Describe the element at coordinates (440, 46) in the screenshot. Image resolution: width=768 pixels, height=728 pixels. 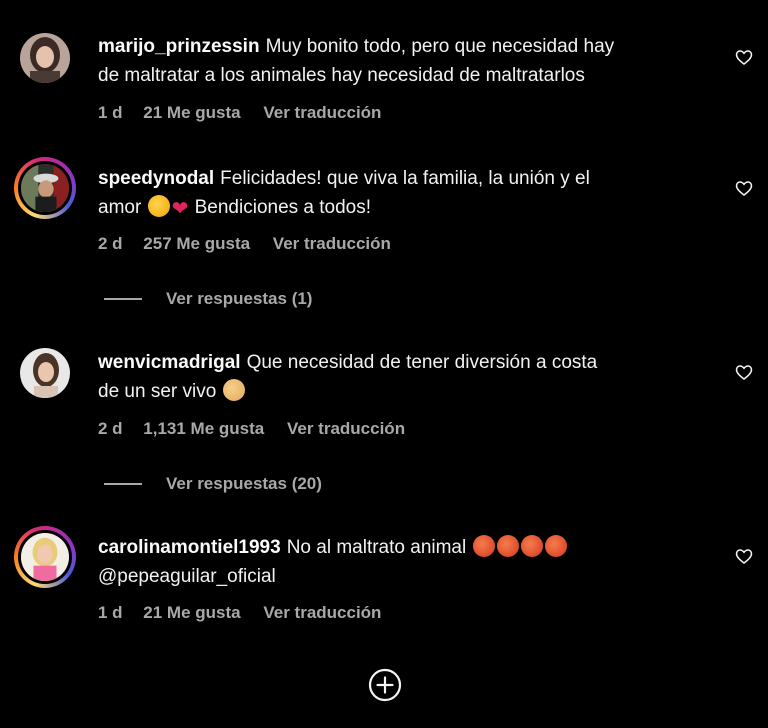
I see `comment-body-line1: Muy bonito todo, pero que necesidad hay` at that location.